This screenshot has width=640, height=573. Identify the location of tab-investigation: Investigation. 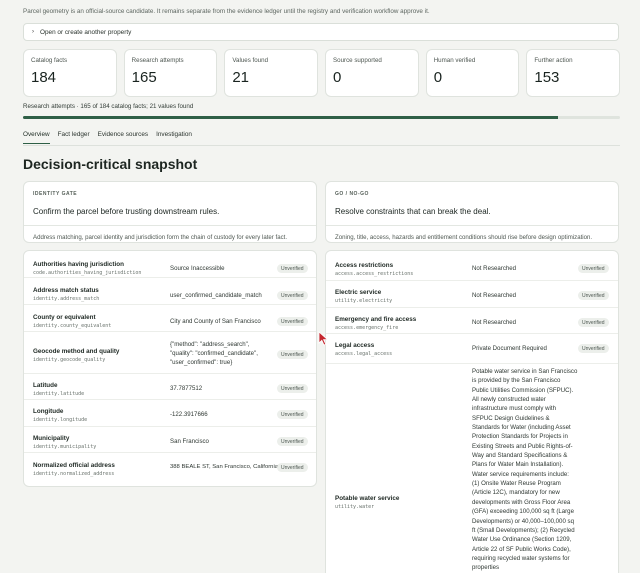
(174, 137).